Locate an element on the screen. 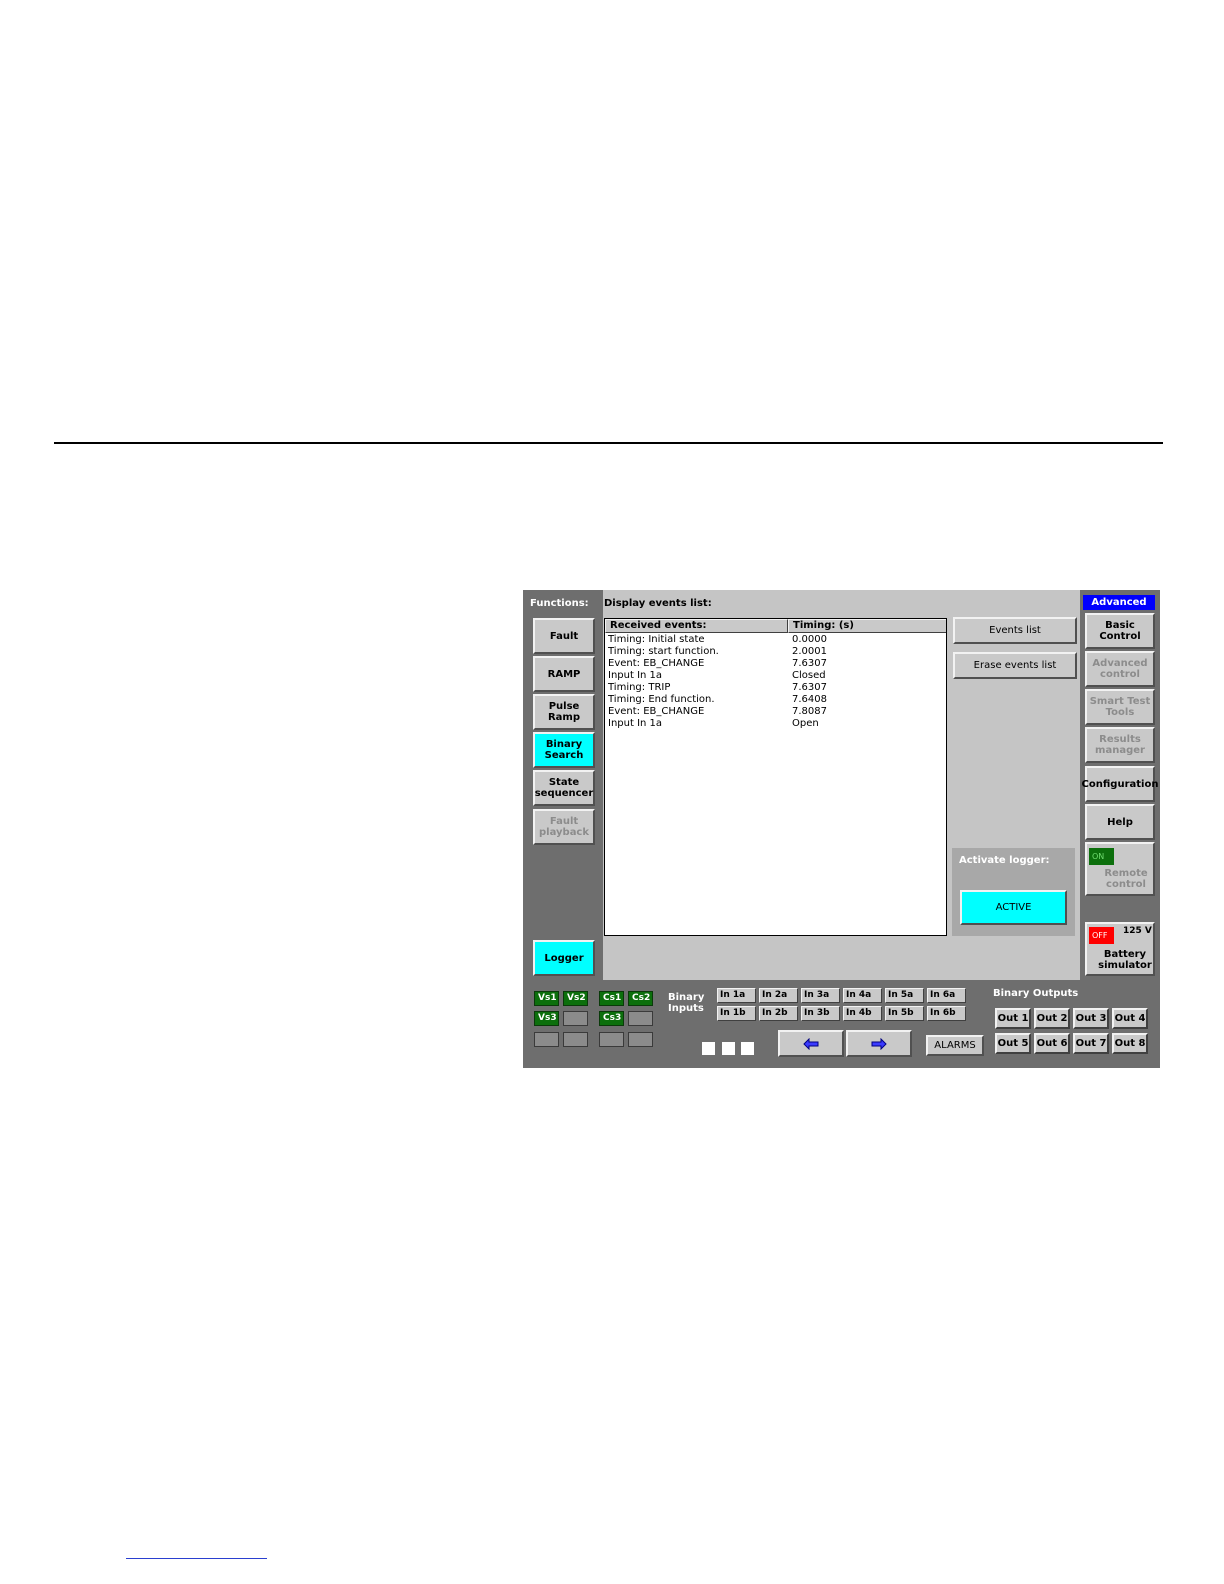 This screenshot has width=1224, height=1584. event-timing: Closed is located at coordinates (809, 675).